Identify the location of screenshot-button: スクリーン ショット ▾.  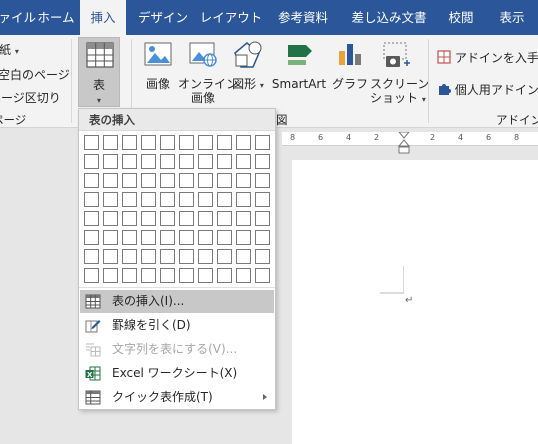
(399, 72).